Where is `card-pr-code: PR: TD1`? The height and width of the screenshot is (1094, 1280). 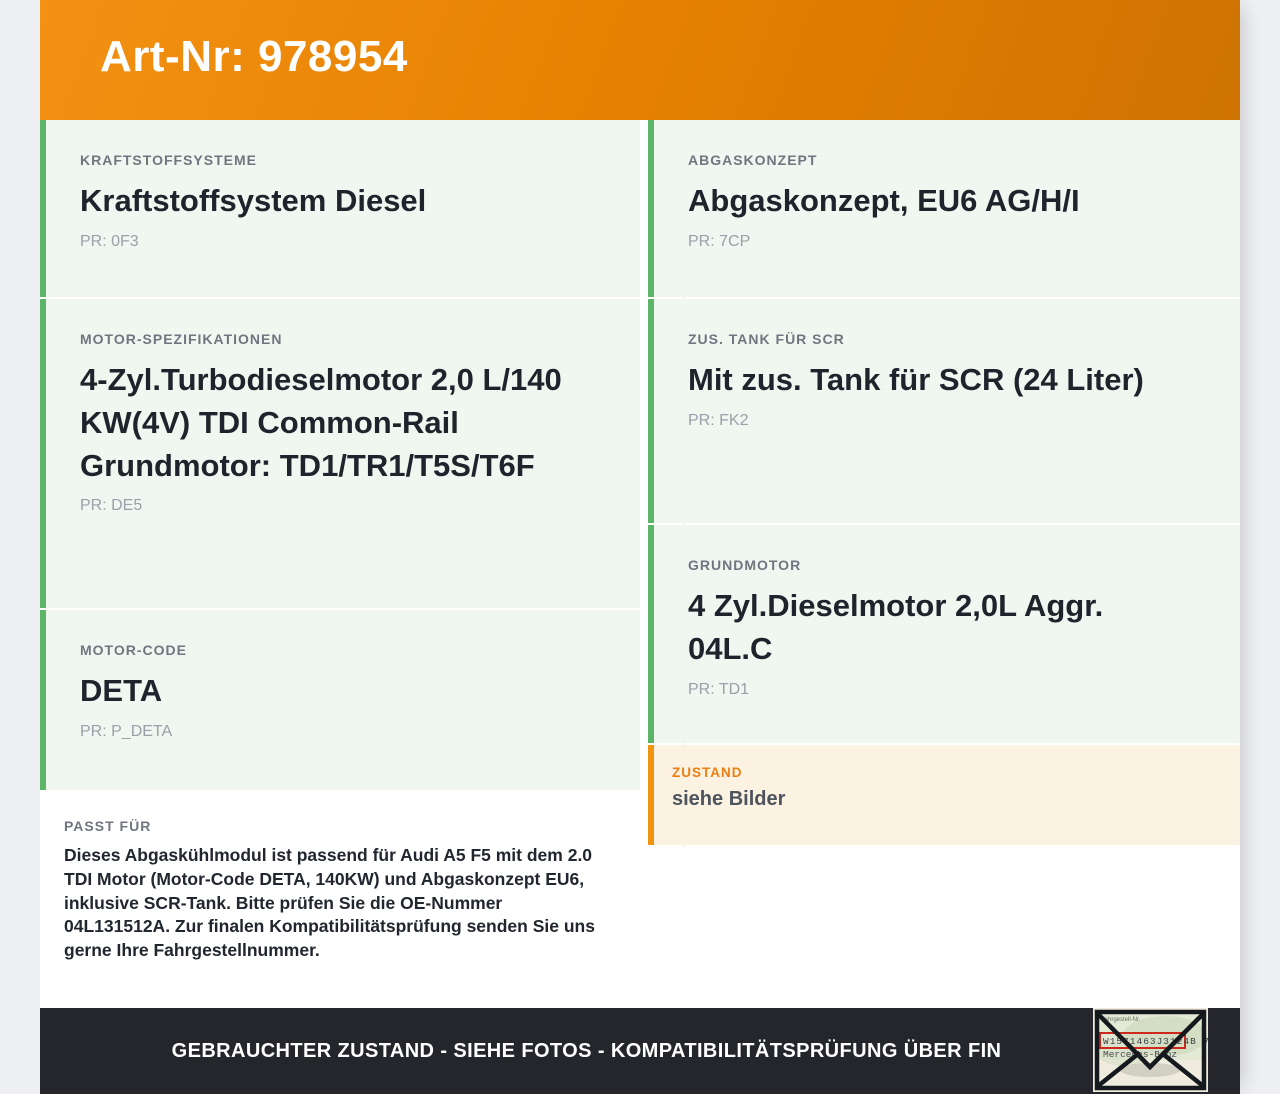 card-pr-code: PR: TD1 is located at coordinates (719, 689).